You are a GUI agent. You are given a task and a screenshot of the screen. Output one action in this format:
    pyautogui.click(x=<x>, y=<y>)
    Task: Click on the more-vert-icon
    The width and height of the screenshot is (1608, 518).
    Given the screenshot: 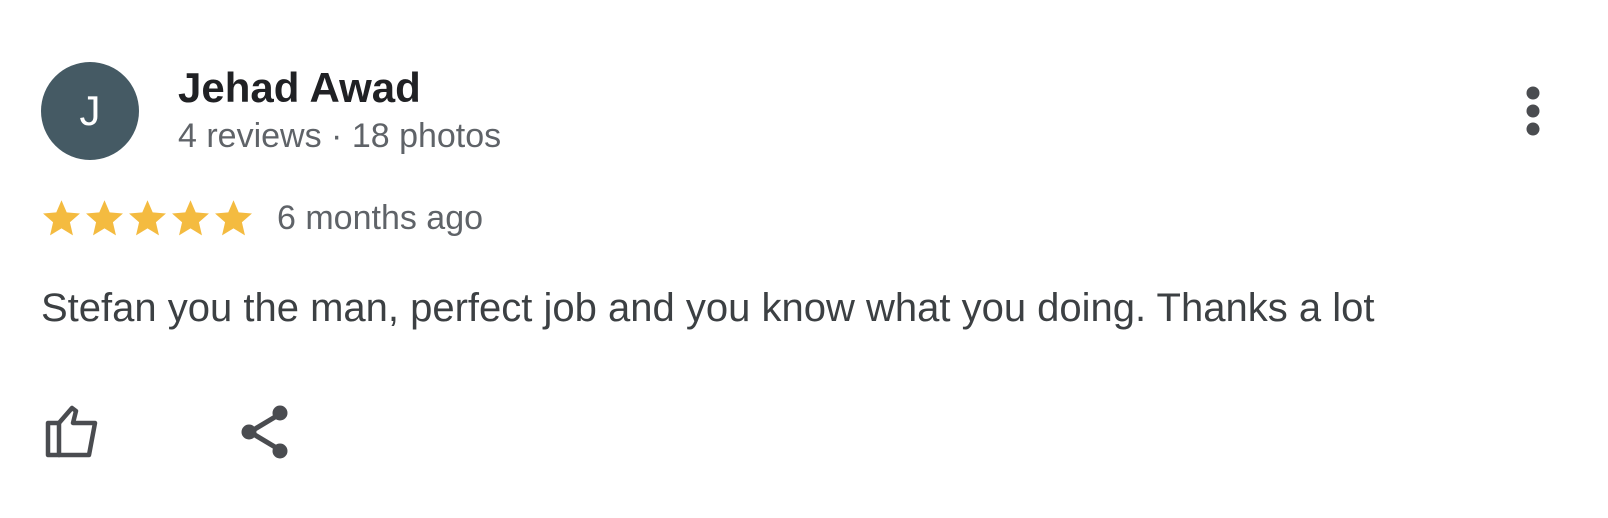 What is the action you would take?
    pyautogui.click(x=1533, y=111)
    